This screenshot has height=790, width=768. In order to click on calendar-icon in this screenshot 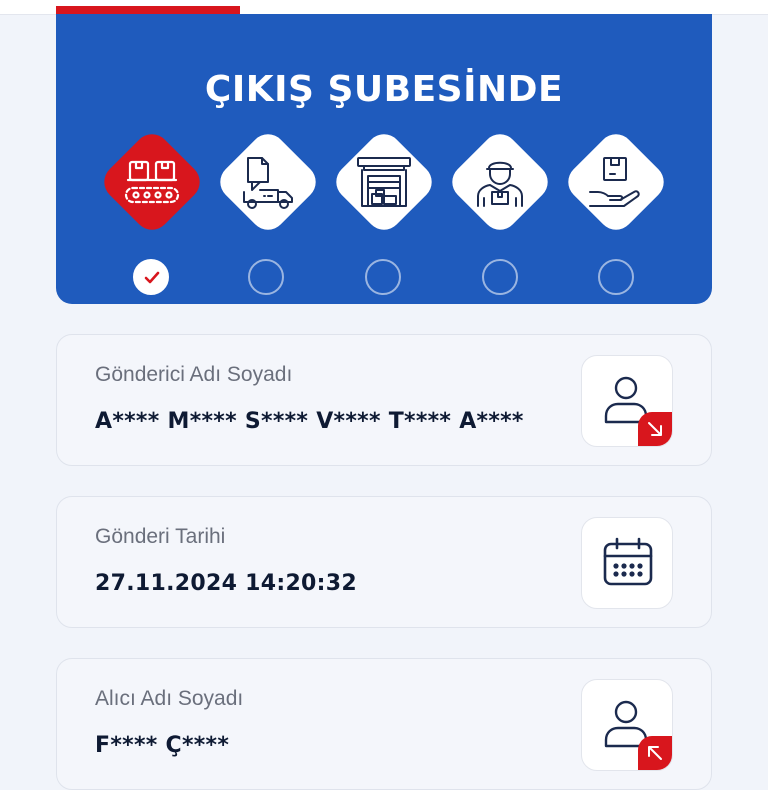, I will do `click(628, 561)`.